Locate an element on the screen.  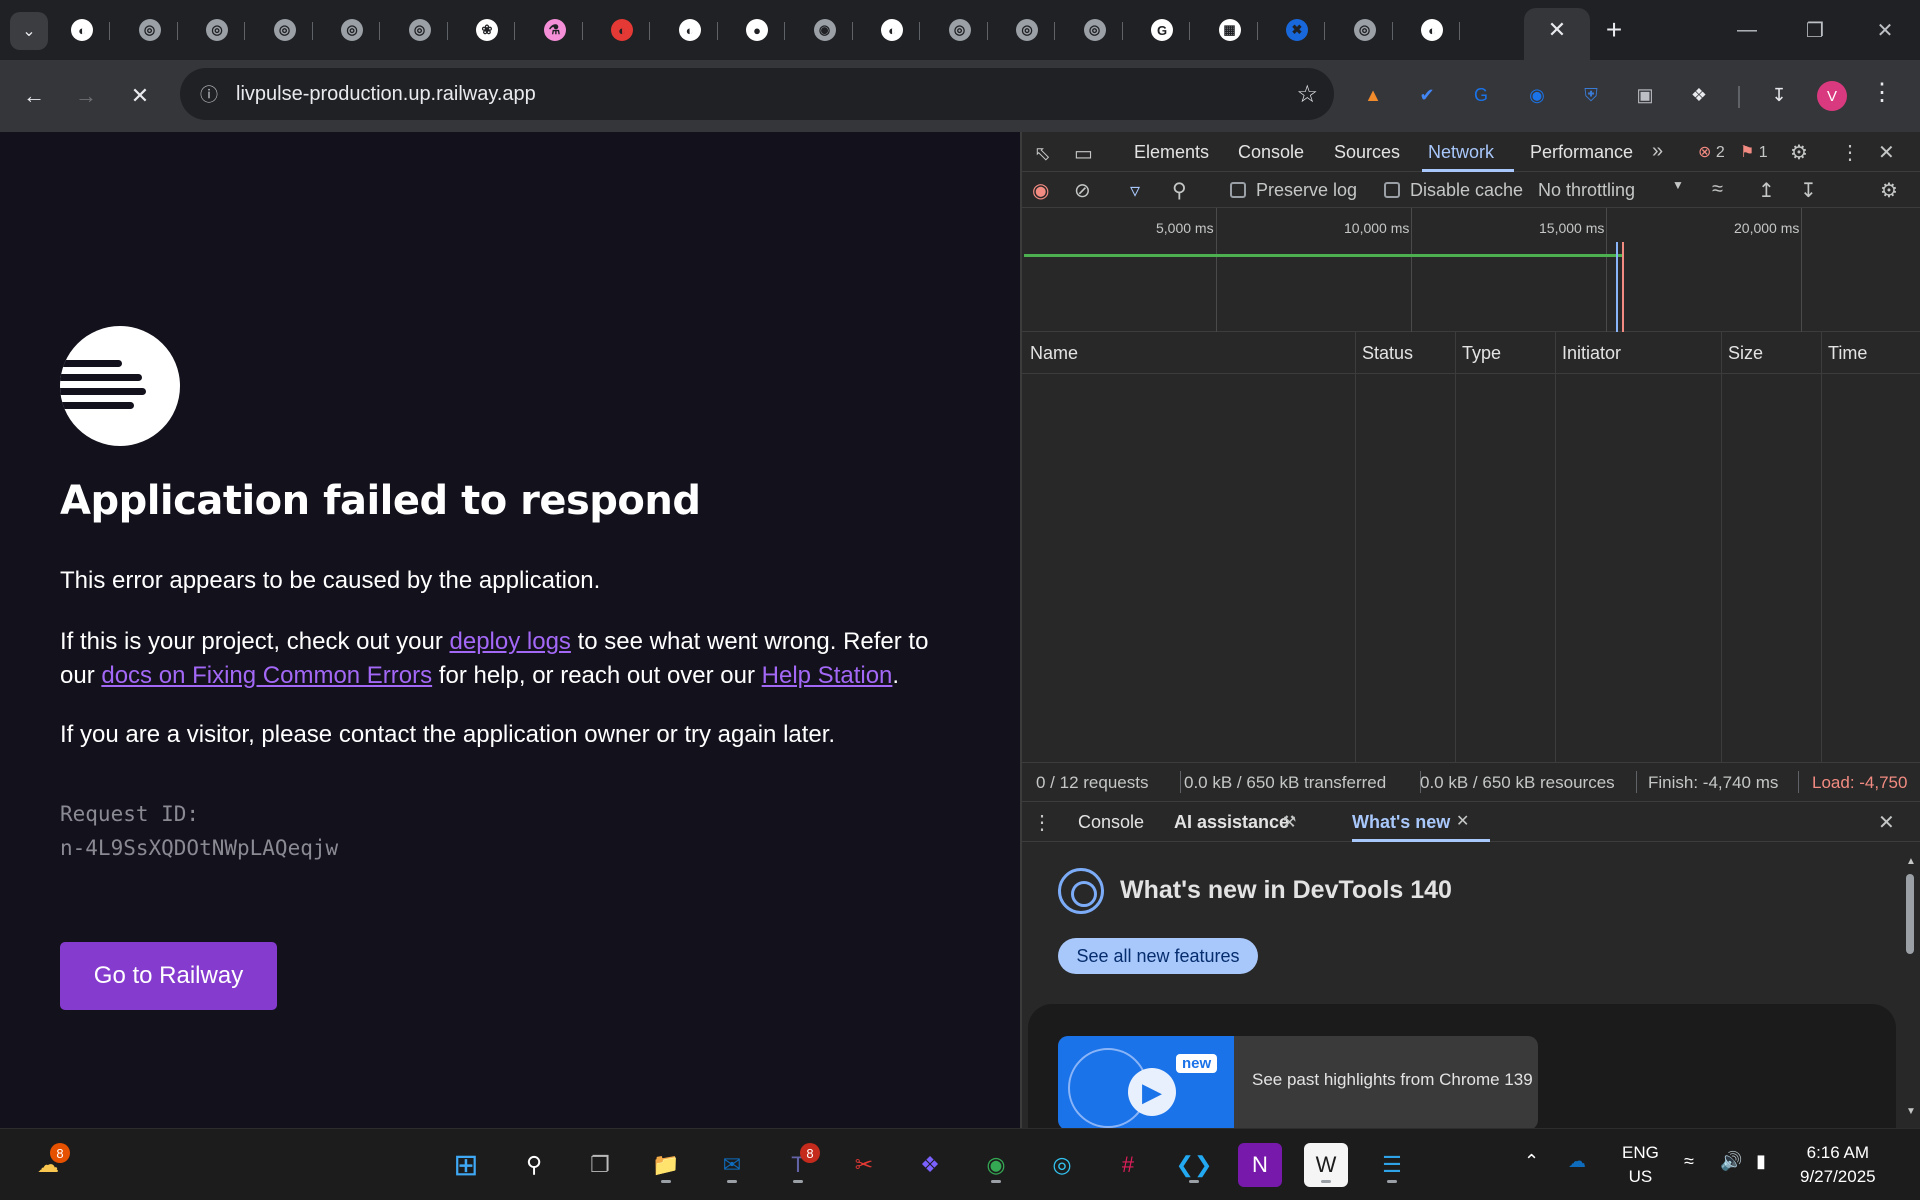
vscode-icon: ❮❯ is located at coordinates (1194, 1165).